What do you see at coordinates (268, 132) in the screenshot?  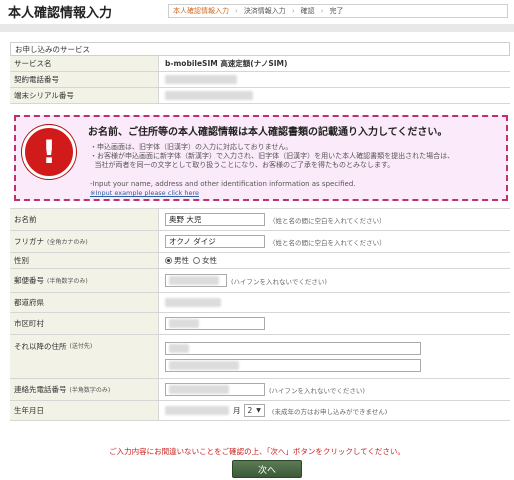 I see `notice-heading: お名前、ご住所等の本人確認情報は本人確認書類の記載通り入力してください。` at bounding box center [268, 132].